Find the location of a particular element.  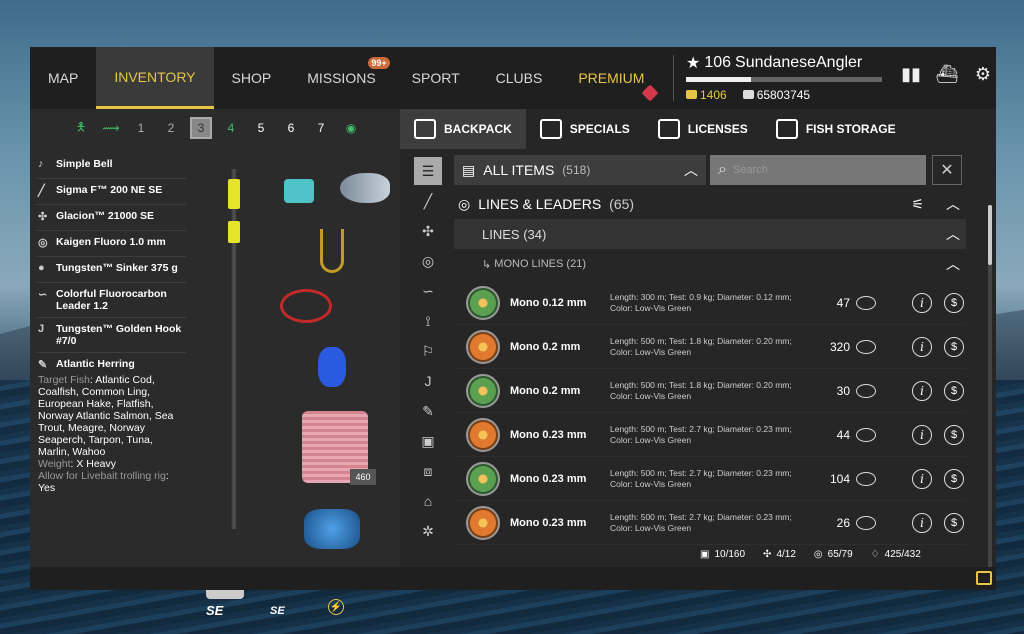

slot-6: 6 is located at coordinates (291, 128).